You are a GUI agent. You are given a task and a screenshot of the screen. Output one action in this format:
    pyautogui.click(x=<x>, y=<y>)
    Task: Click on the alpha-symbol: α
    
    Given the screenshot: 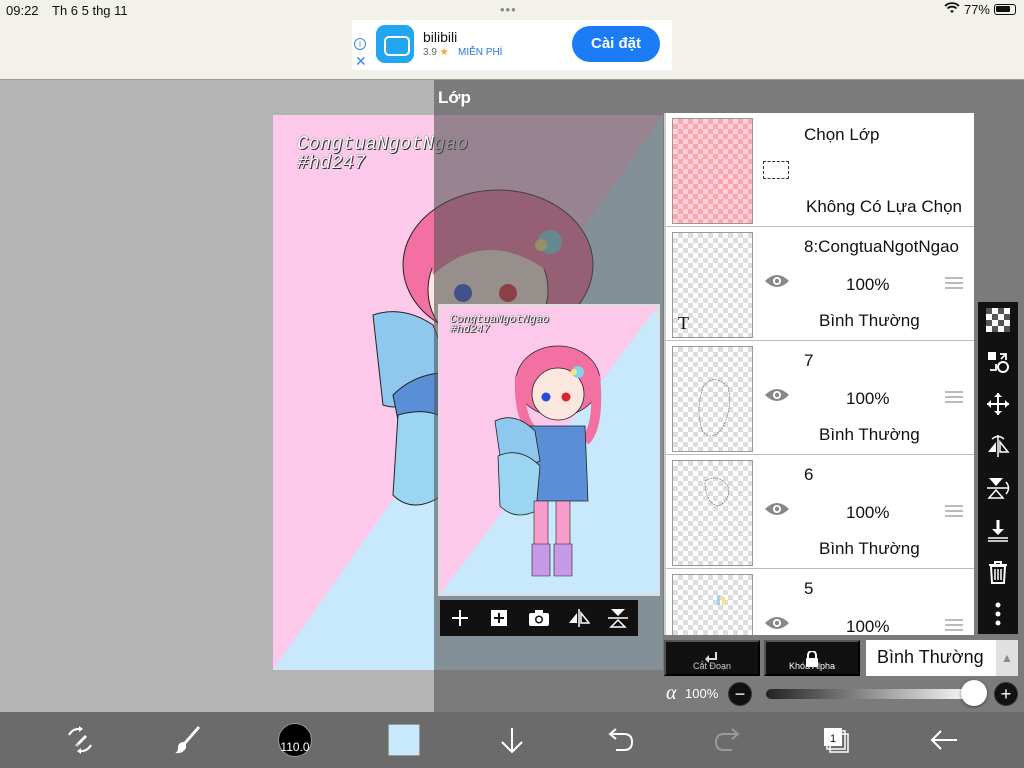 What is the action you would take?
    pyautogui.click(x=671, y=693)
    